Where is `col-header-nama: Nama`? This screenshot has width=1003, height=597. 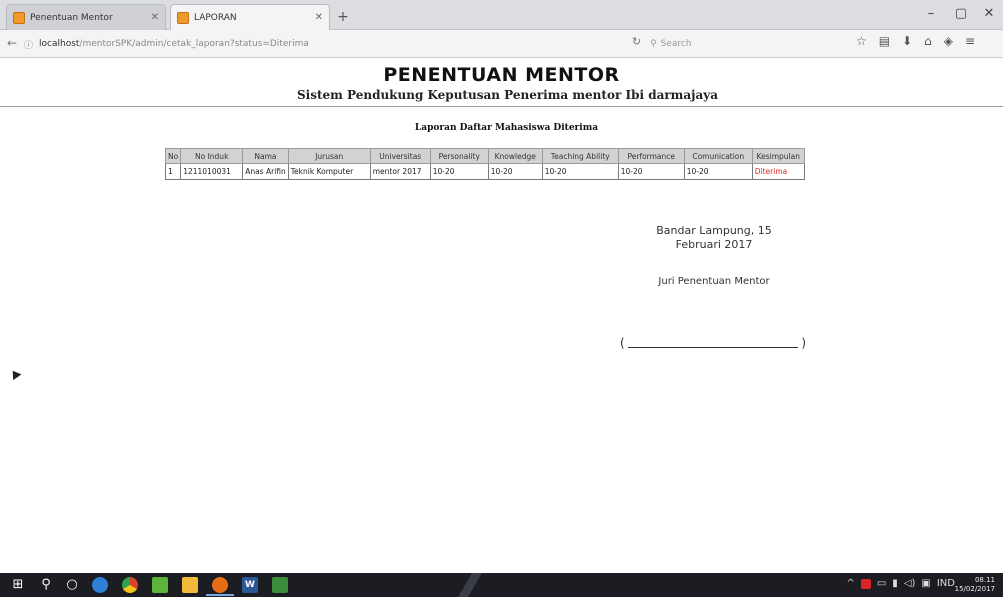 col-header-nama: Nama is located at coordinates (265, 156).